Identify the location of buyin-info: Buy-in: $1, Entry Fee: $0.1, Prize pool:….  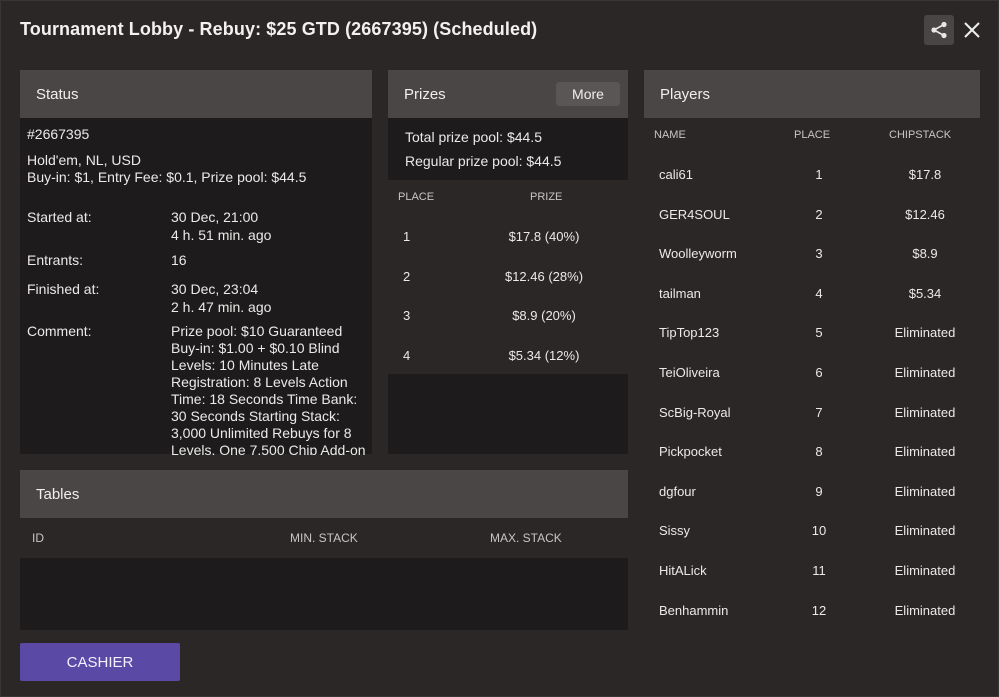
(167, 177).